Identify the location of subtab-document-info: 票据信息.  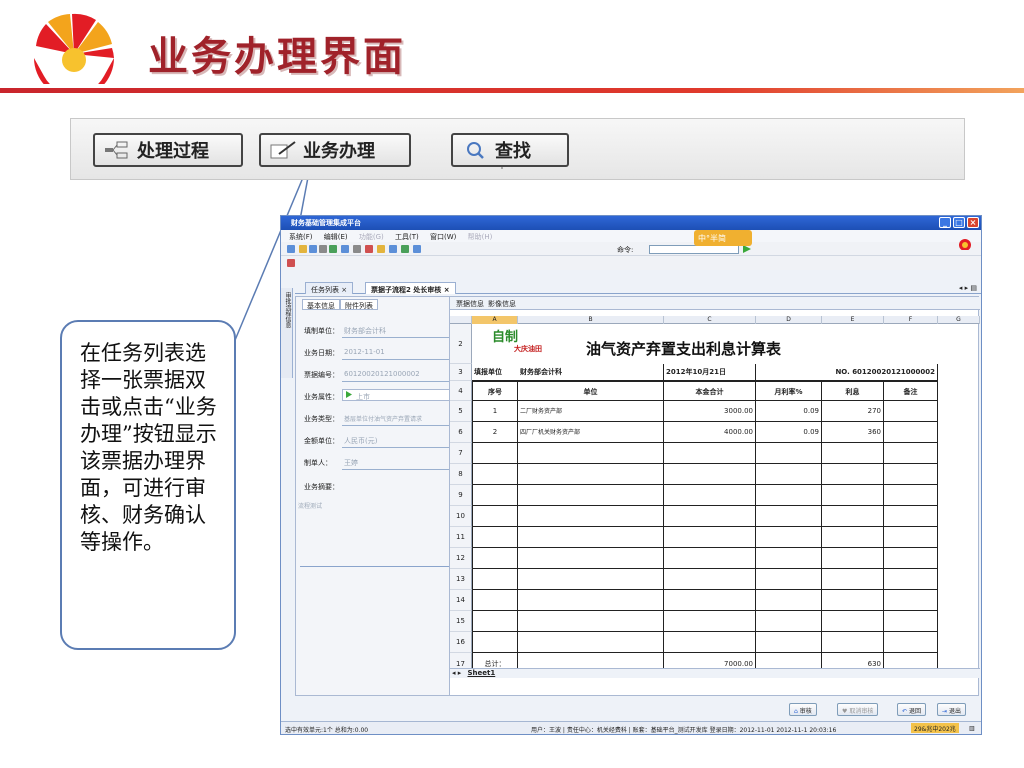
(470, 304).